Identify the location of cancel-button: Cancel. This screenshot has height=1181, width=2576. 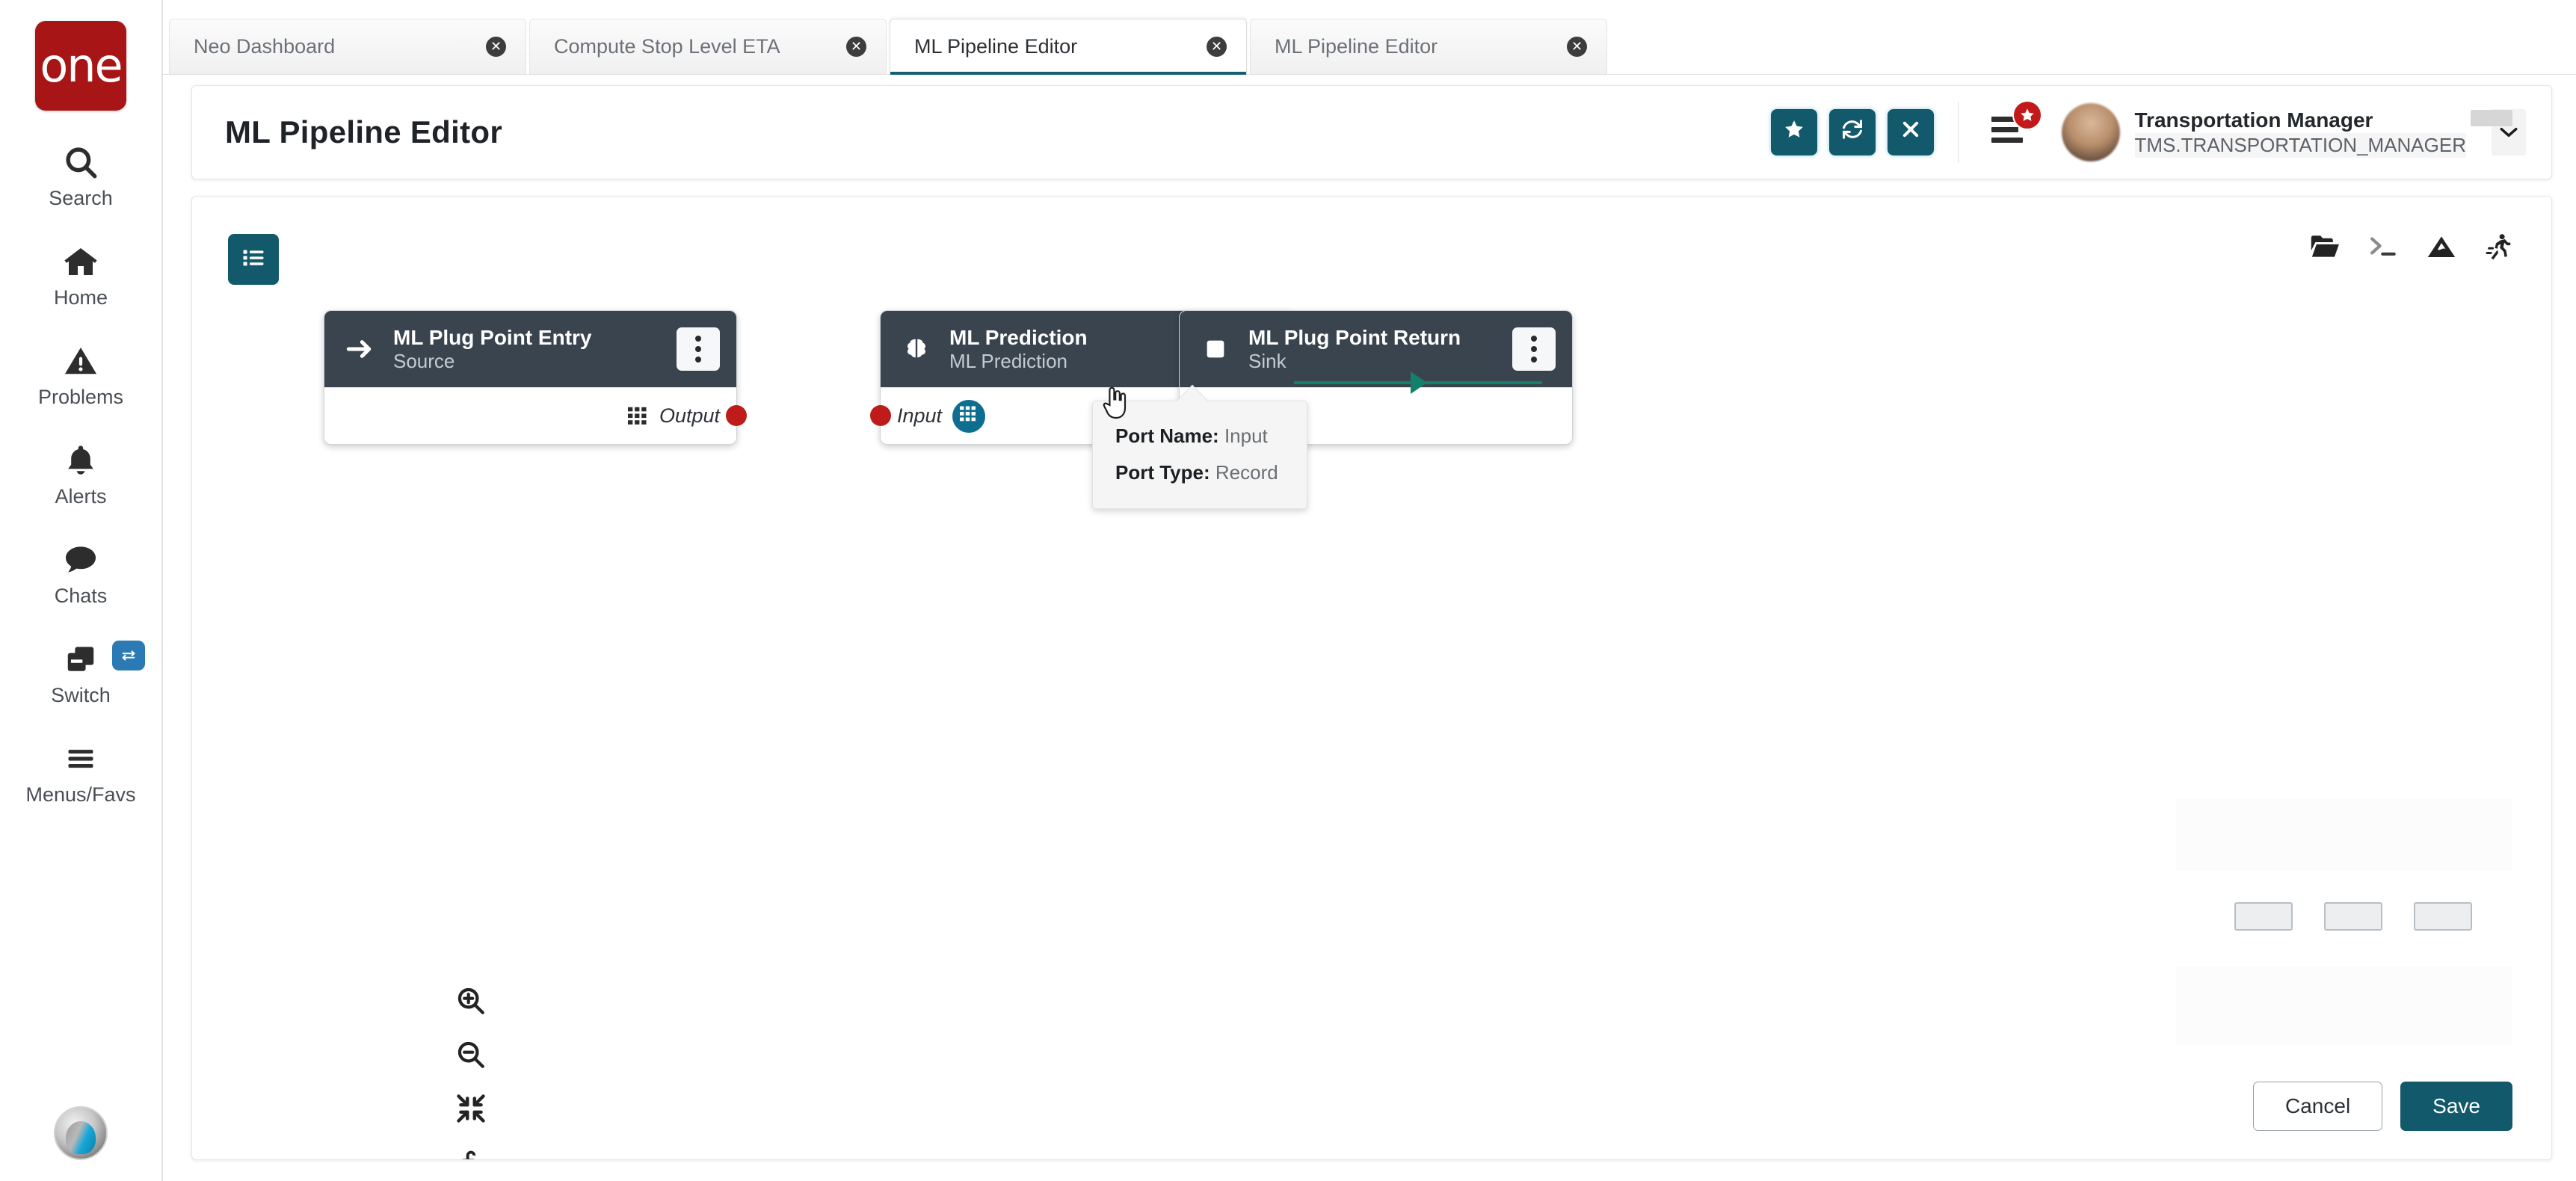
(2318, 1106).